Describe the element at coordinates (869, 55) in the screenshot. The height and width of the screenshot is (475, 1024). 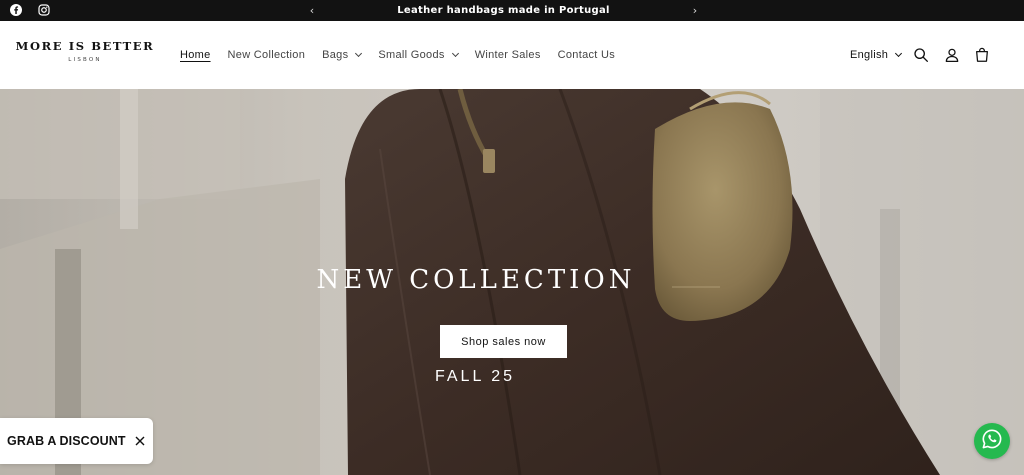
I see `language-label: English` at that location.